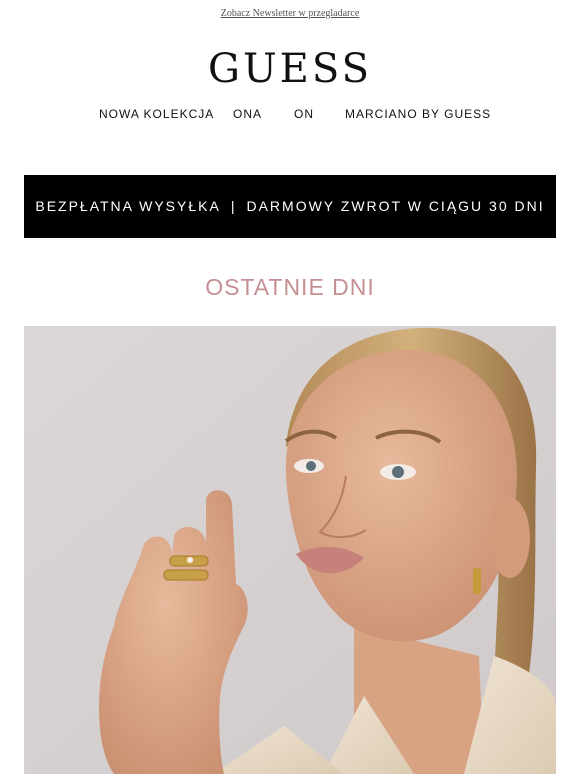 This screenshot has height=774, width=580. What do you see at coordinates (290, 69) in the screenshot?
I see `guess-logo: GUESS` at bounding box center [290, 69].